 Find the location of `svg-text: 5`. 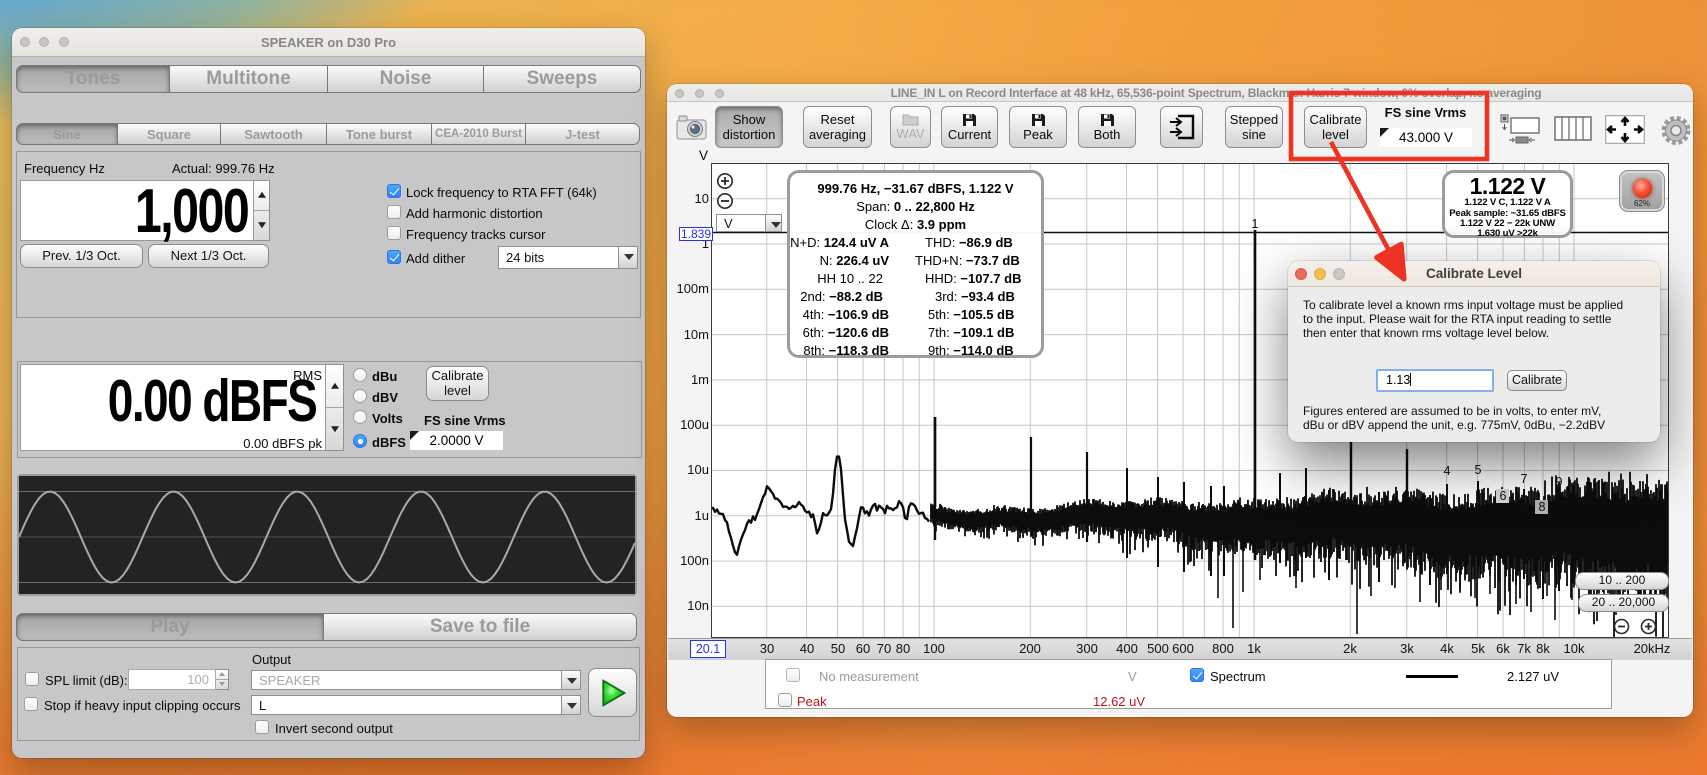

svg-text: 5 is located at coordinates (1478, 470).